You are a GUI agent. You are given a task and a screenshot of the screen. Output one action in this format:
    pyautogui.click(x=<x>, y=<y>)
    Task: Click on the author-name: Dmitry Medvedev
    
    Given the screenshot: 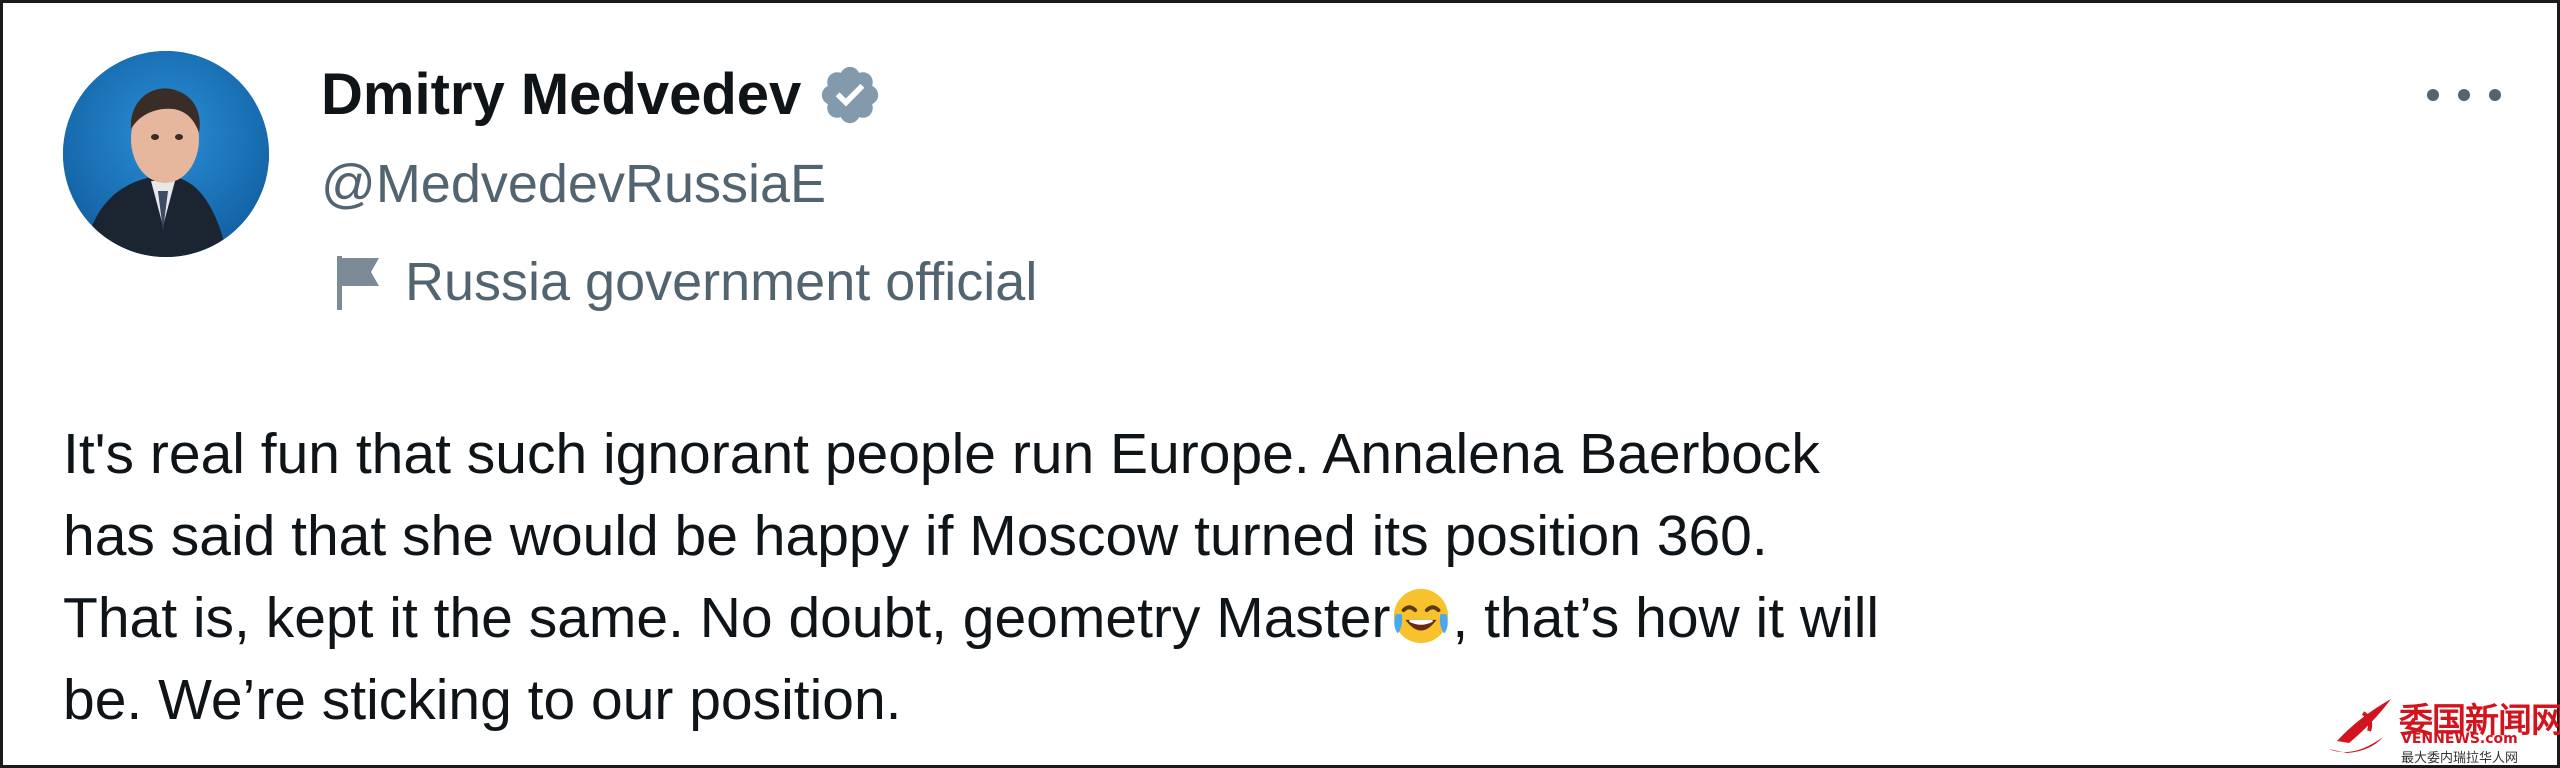 What is the action you would take?
    pyautogui.click(x=561, y=94)
    